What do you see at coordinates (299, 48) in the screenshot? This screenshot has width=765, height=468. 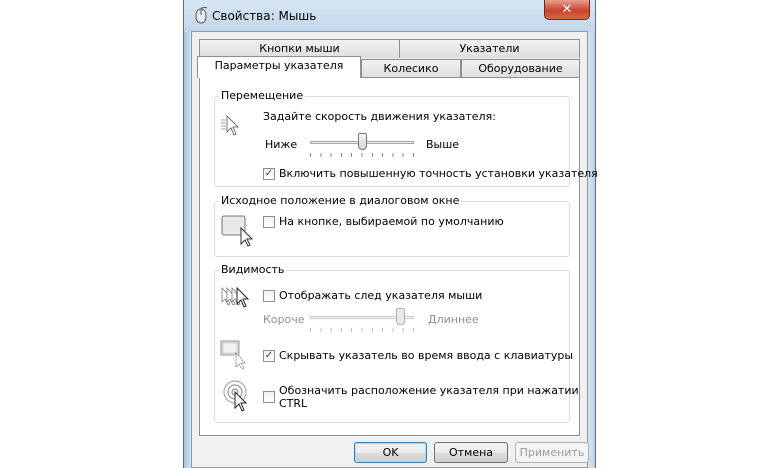 I see `tab-label: Кнопки мыши` at bounding box center [299, 48].